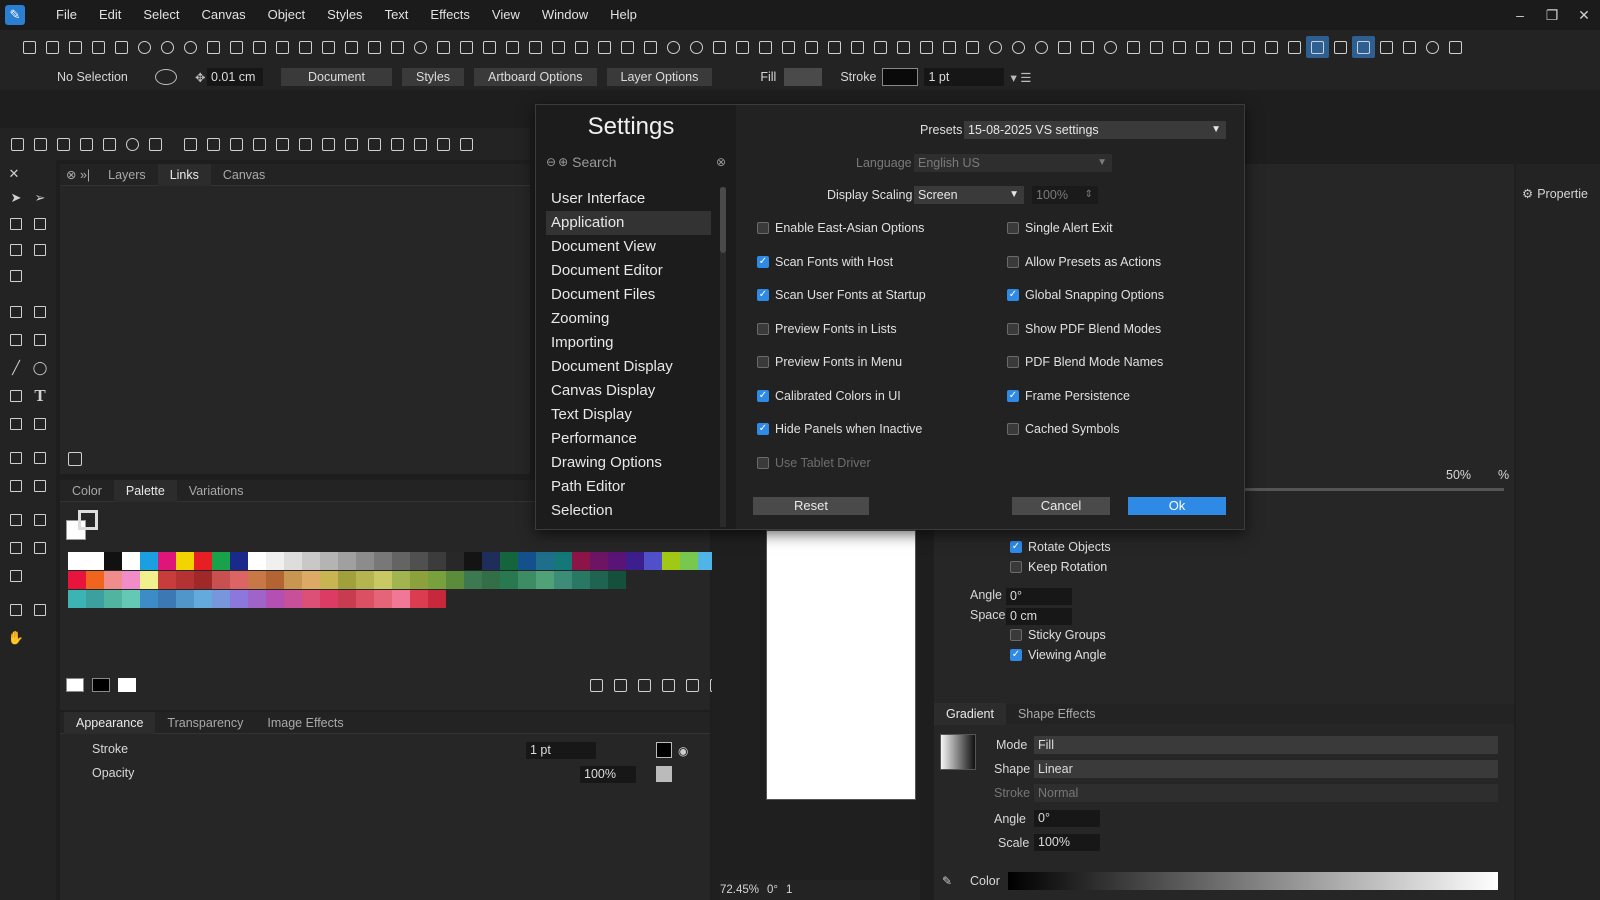  Describe the element at coordinates (1013, 163) in the screenshot. I see `language-select: English US ▼` at that location.